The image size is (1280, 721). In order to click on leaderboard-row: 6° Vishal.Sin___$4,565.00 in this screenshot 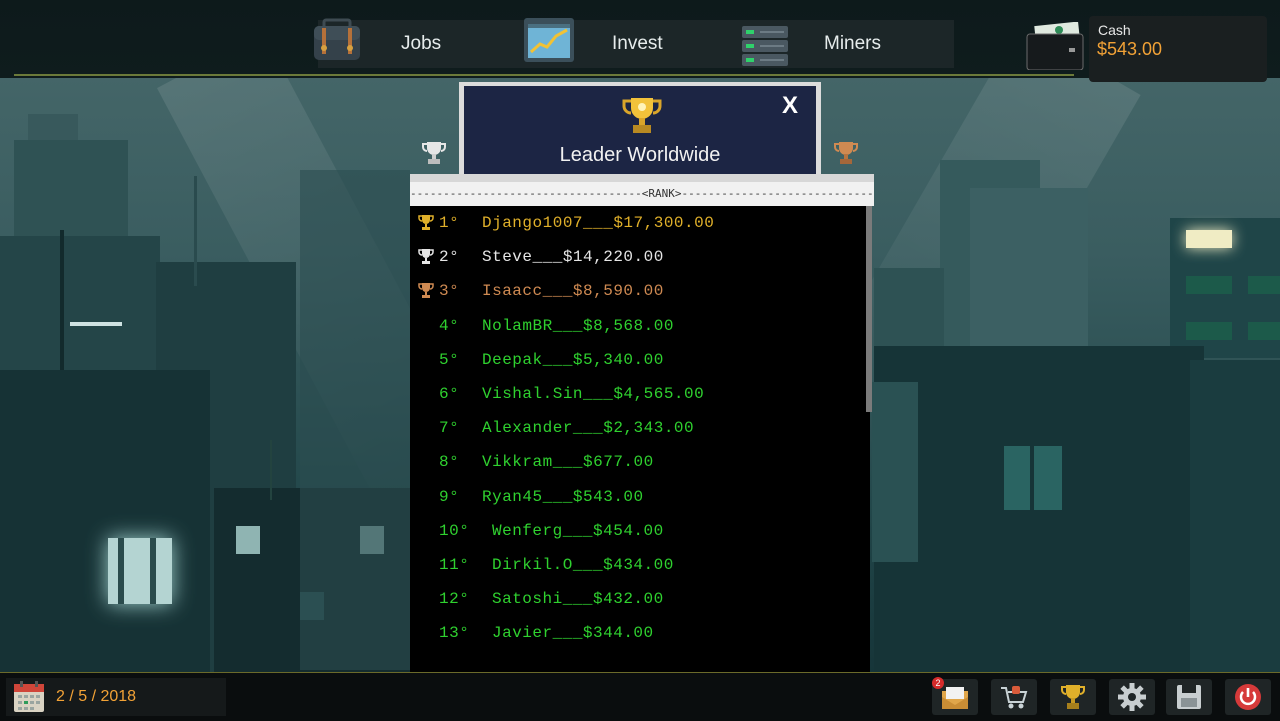, I will do `click(640, 394)`.